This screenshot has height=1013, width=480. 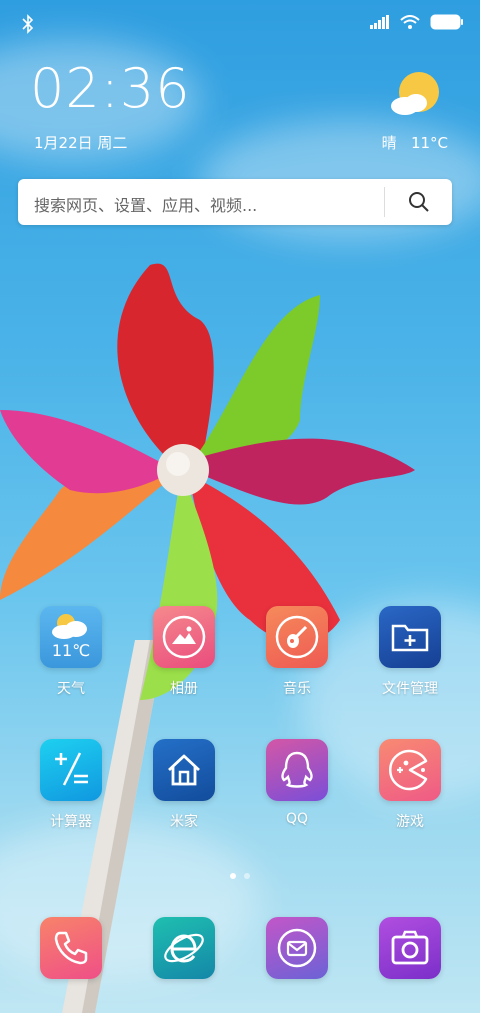 I want to click on page-indicator, so click(x=240, y=876).